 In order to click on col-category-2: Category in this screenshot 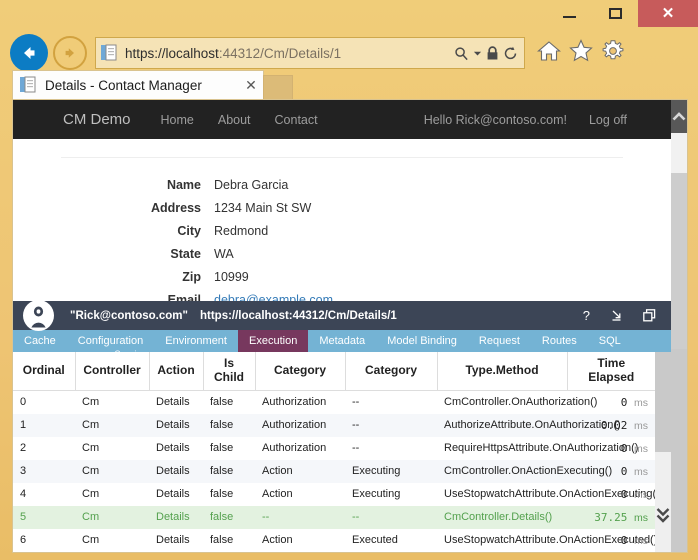, I will do `click(391, 371)`.